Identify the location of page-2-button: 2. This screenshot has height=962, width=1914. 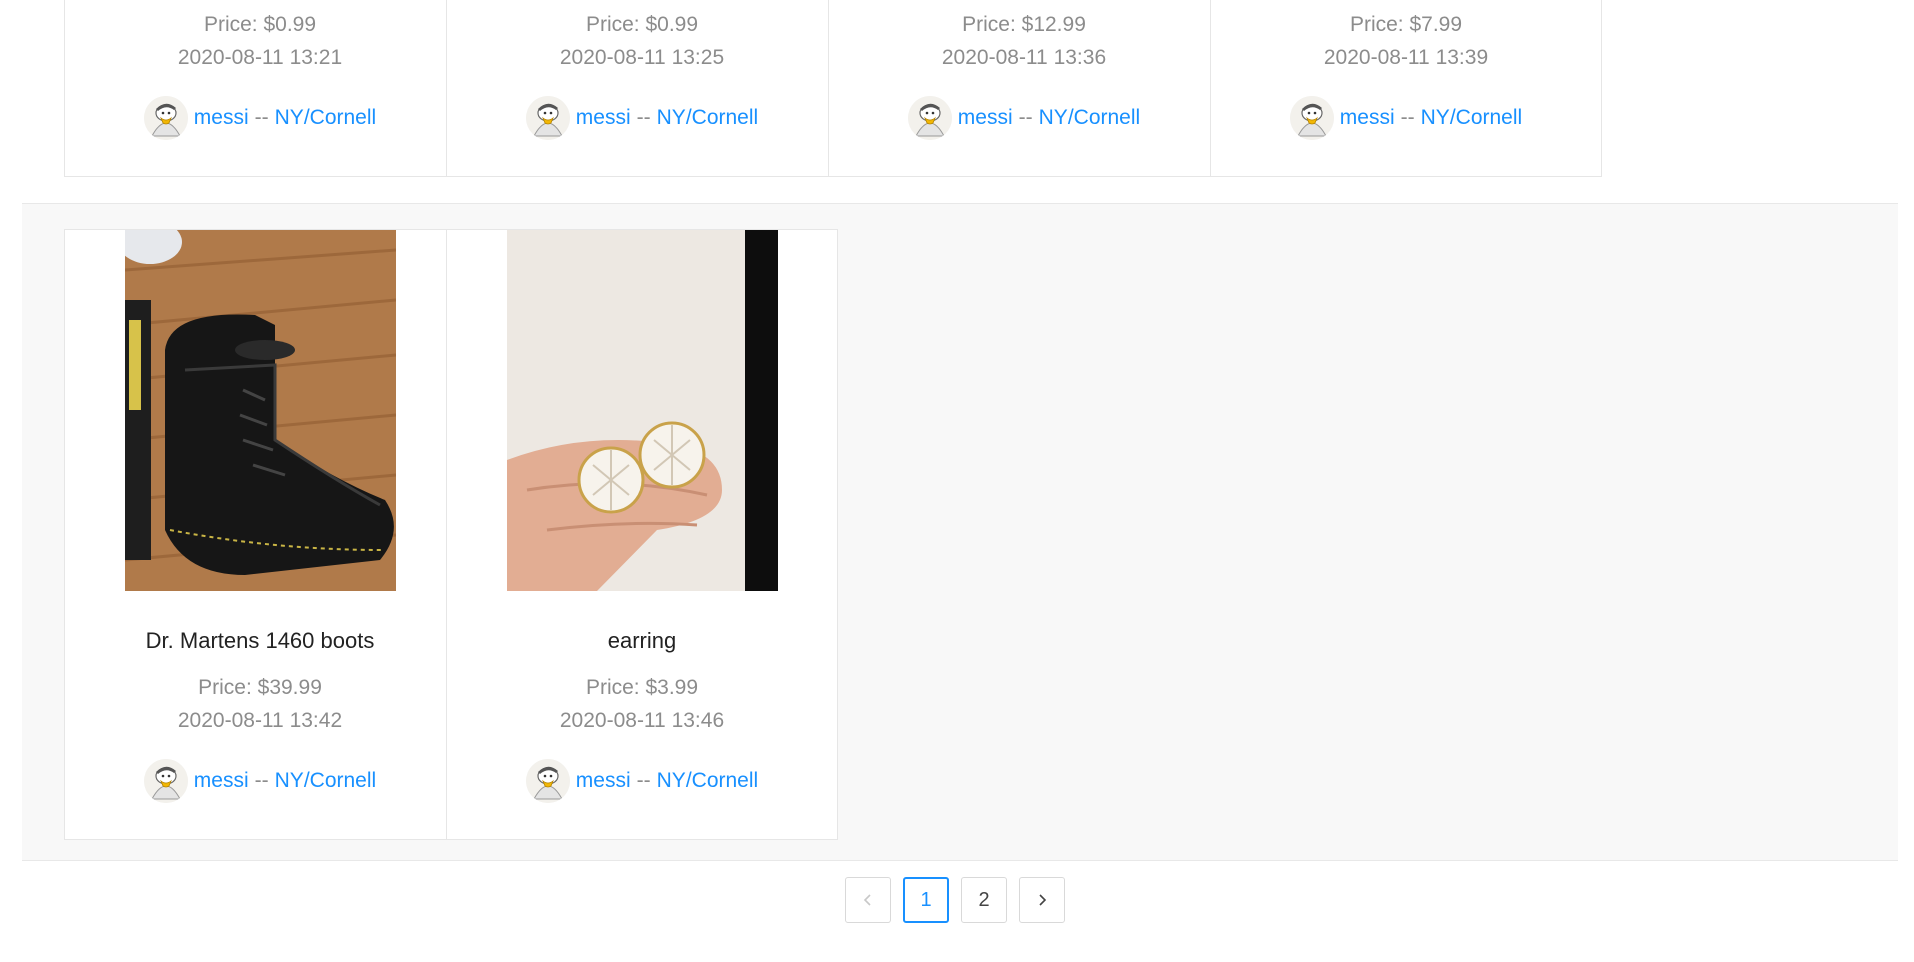
(984, 900).